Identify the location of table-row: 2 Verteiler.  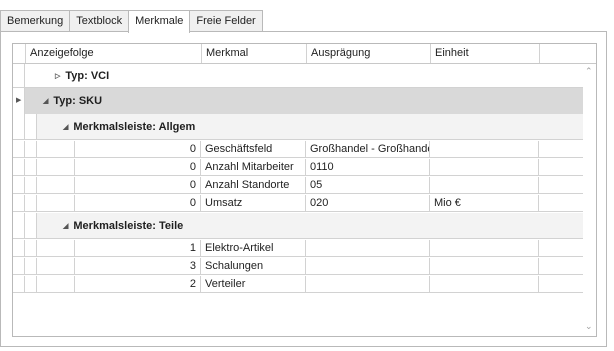
(298, 284).